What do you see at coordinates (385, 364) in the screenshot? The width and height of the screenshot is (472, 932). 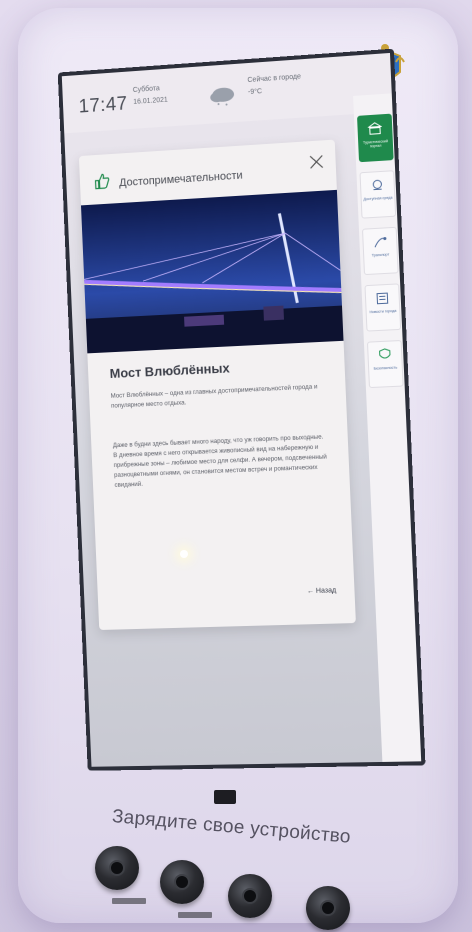 I see `sidebar-item-security: Безопасность` at bounding box center [385, 364].